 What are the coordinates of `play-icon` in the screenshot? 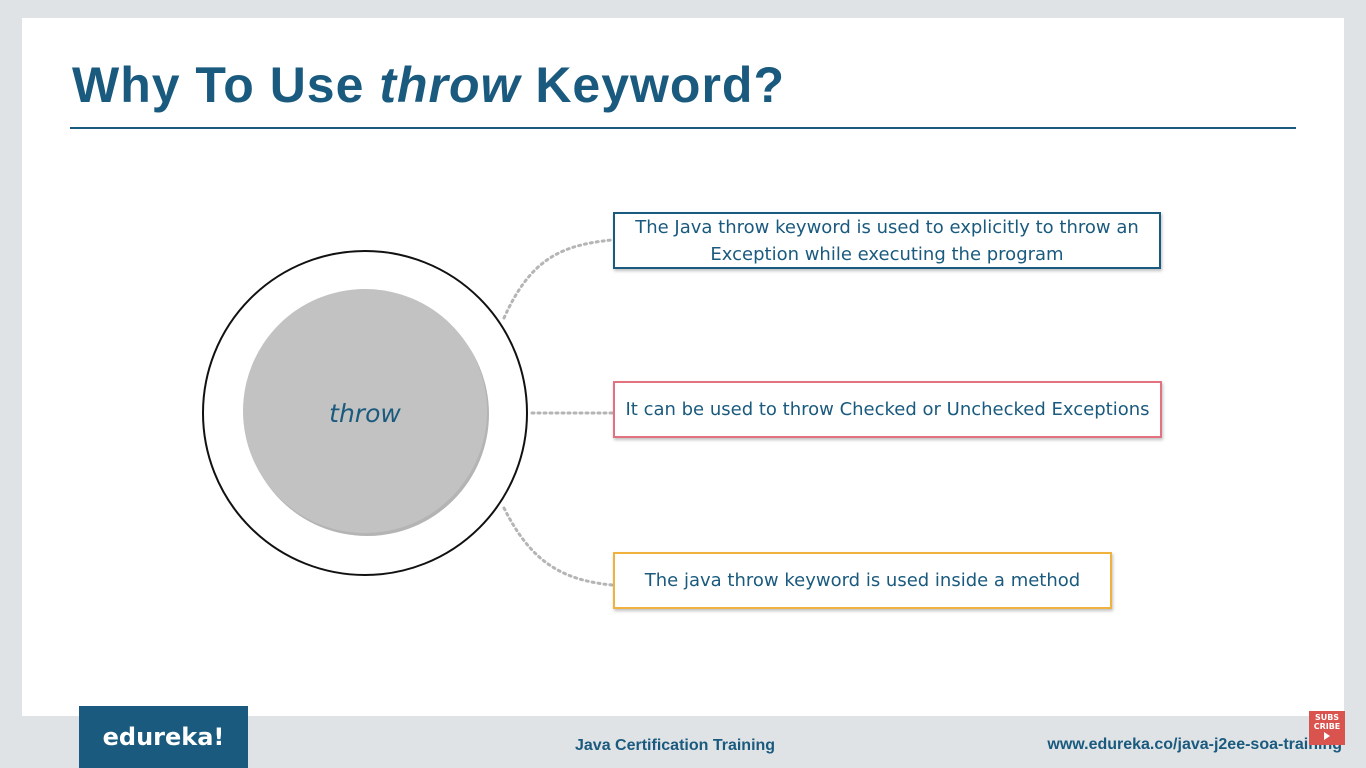 It's located at (1327, 736).